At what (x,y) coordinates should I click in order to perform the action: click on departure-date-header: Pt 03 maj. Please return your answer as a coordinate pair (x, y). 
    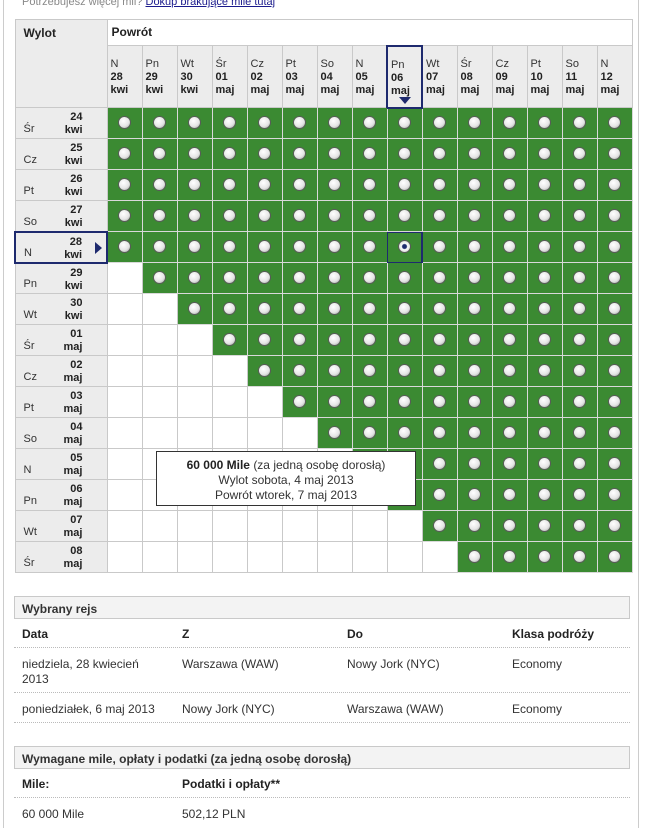
    Looking at the image, I should click on (61, 402).